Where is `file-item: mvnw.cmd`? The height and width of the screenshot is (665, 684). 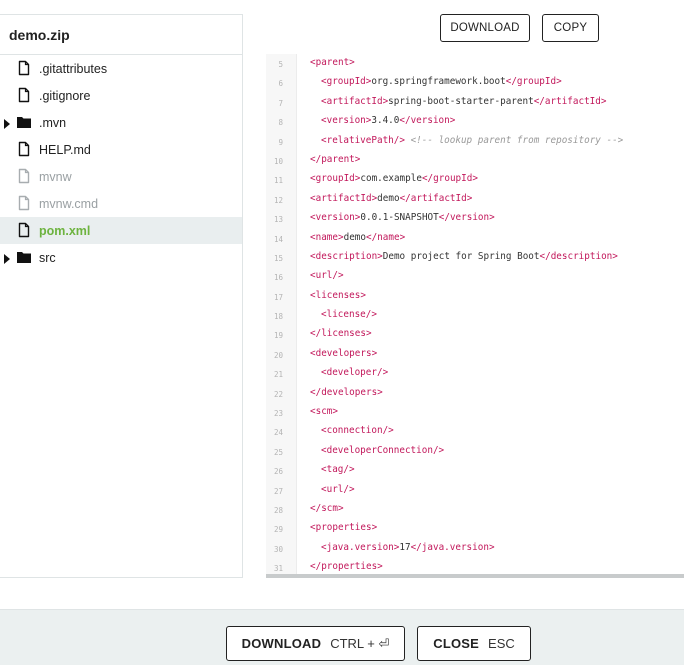
file-item: mvnw.cmd is located at coordinates (121, 203).